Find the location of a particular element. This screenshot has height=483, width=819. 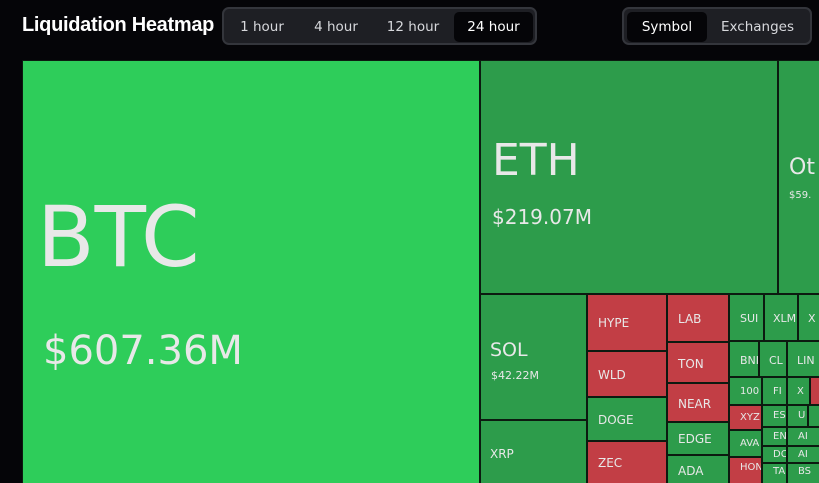

tile-red-sliver is located at coordinates (814, 391).